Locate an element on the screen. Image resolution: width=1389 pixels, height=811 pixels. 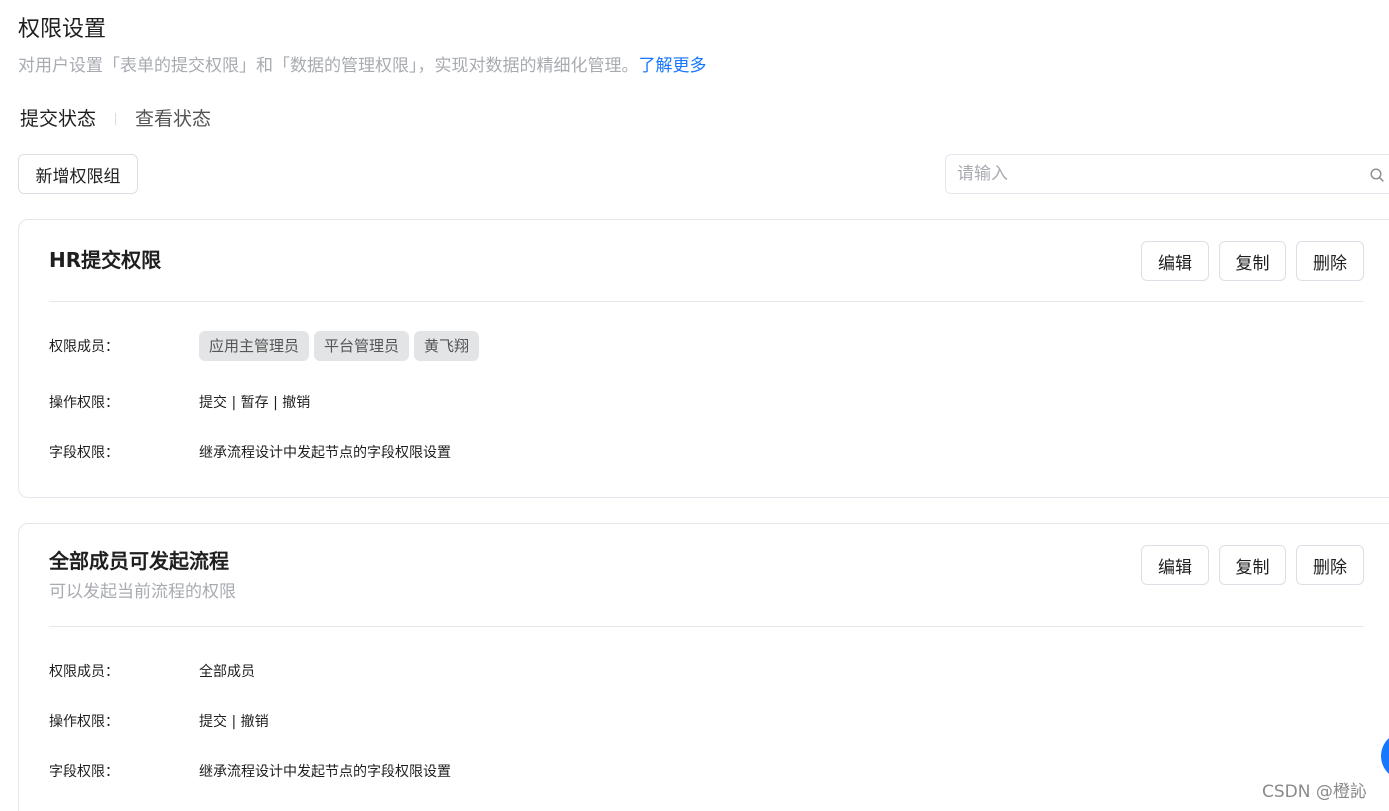
operations-value: 提交 | 暂存 | 撤销 is located at coordinates (255, 403).